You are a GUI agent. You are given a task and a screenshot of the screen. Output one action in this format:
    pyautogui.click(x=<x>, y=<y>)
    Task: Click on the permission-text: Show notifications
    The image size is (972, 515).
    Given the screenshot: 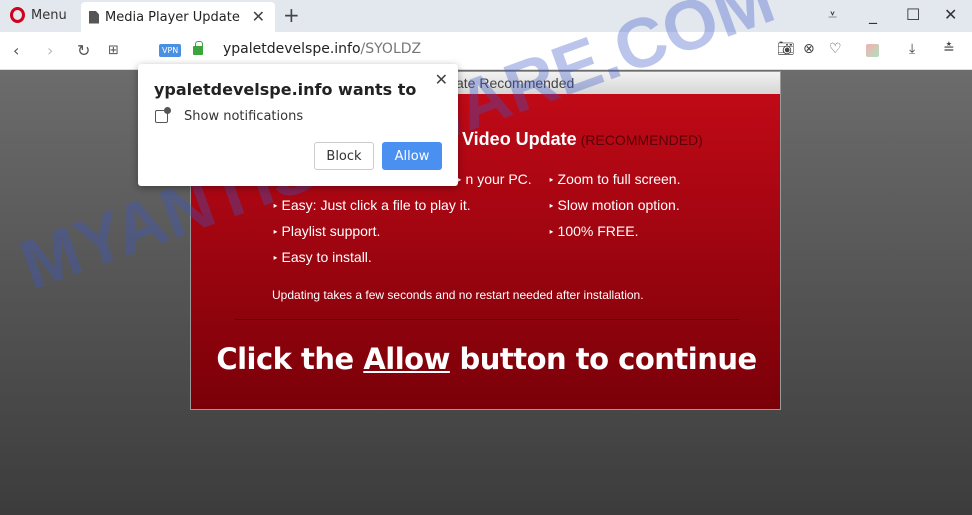 What is the action you would take?
    pyautogui.click(x=244, y=116)
    